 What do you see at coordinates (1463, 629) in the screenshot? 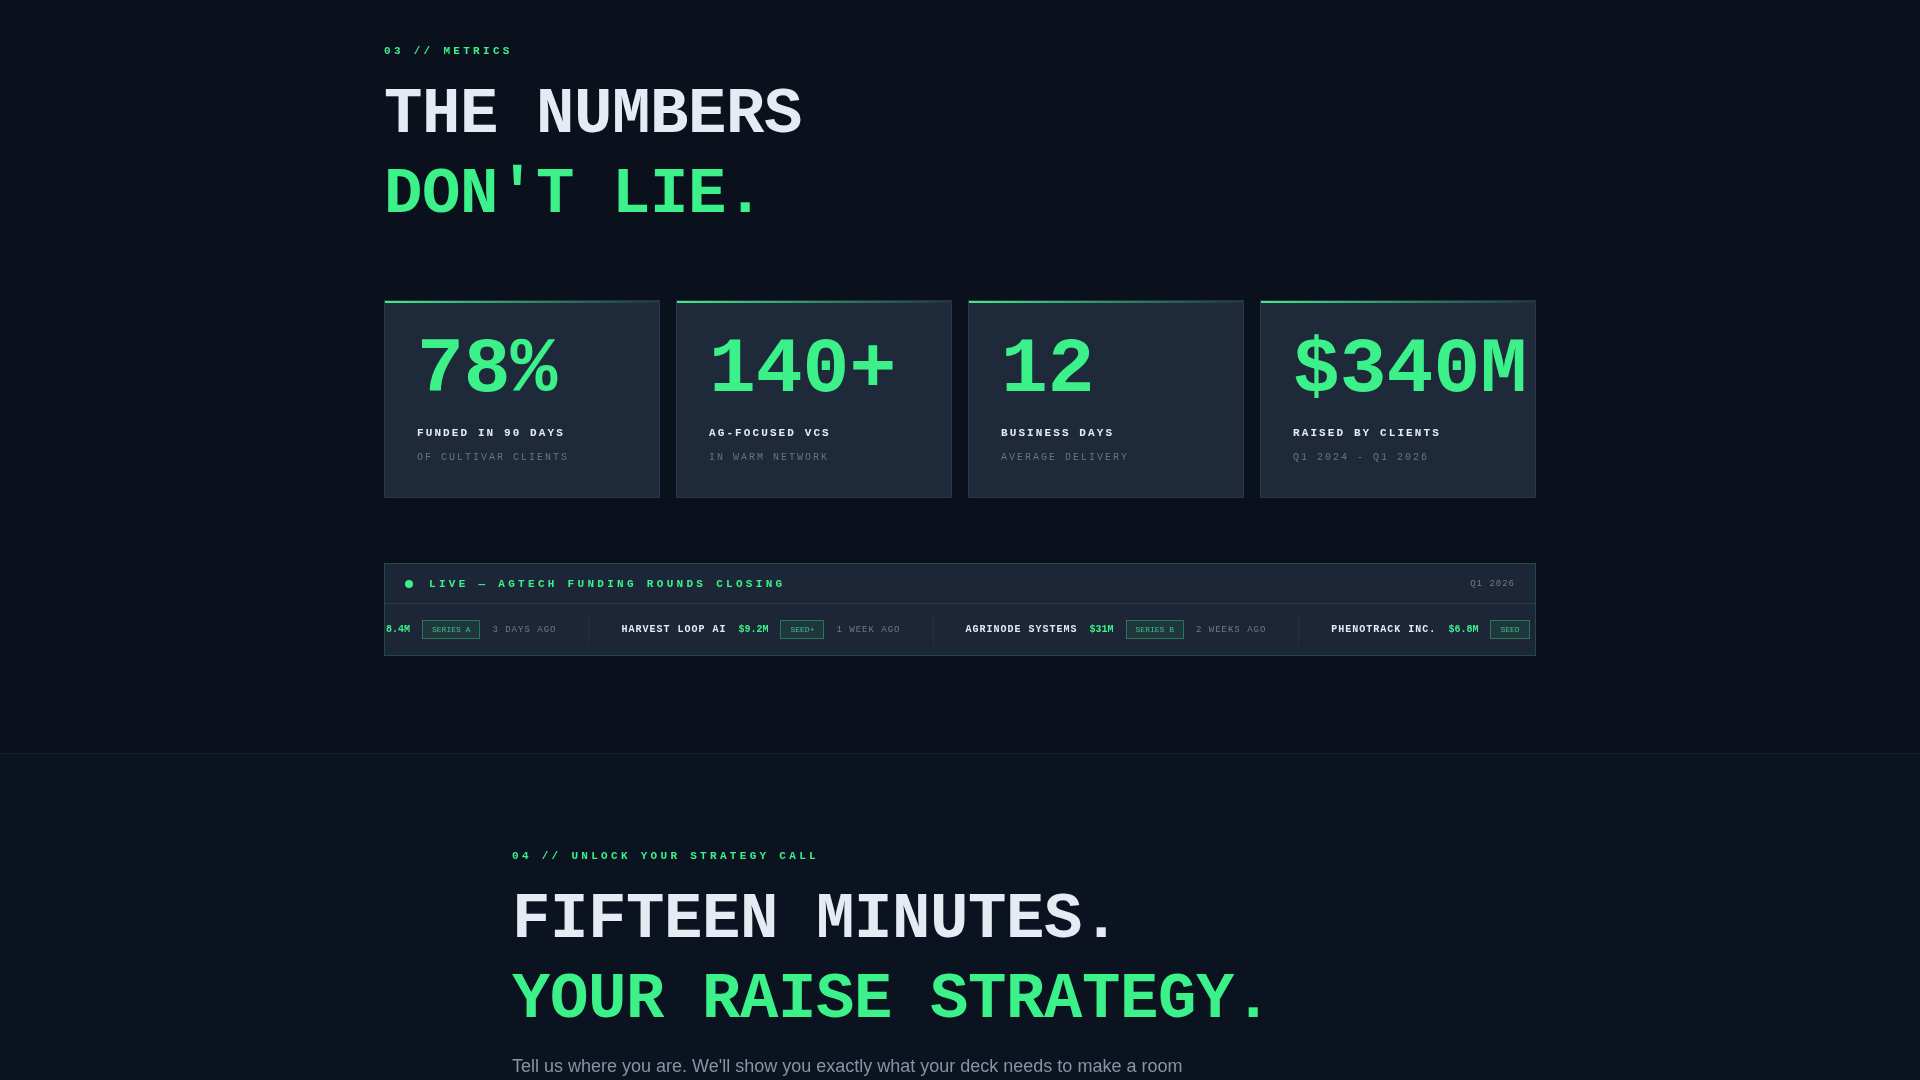
I see `round-amount: $6.8M` at bounding box center [1463, 629].